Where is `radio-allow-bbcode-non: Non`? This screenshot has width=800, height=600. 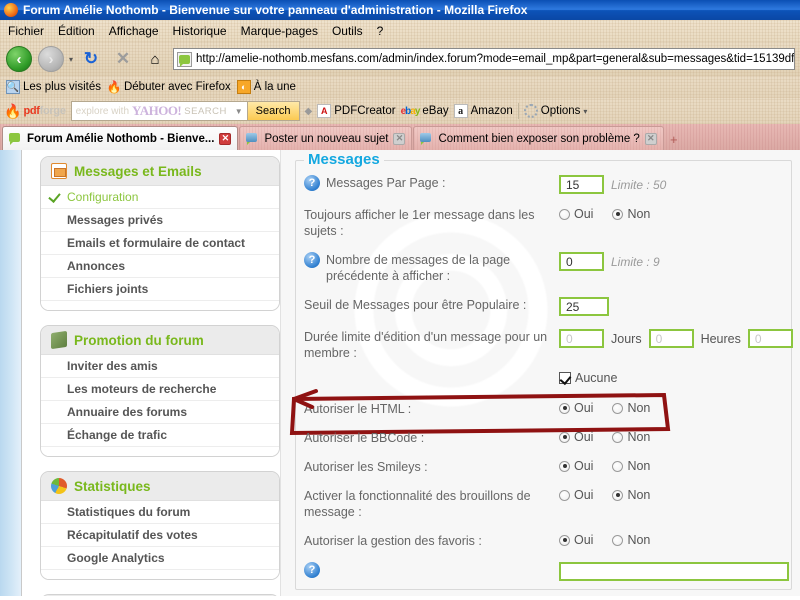 radio-allow-bbcode-non: Non is located at coordinates (631, 437).